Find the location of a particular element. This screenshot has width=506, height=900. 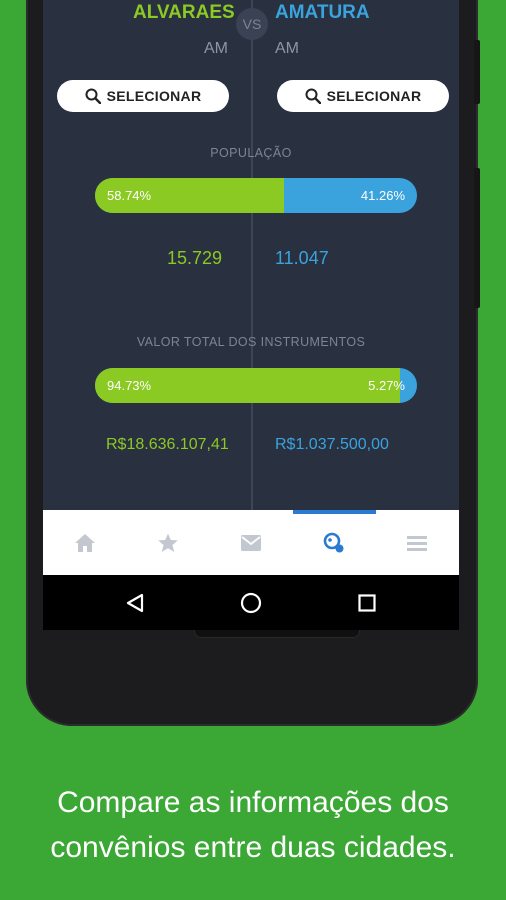

mail-icon is located at coordinates (251, 542).